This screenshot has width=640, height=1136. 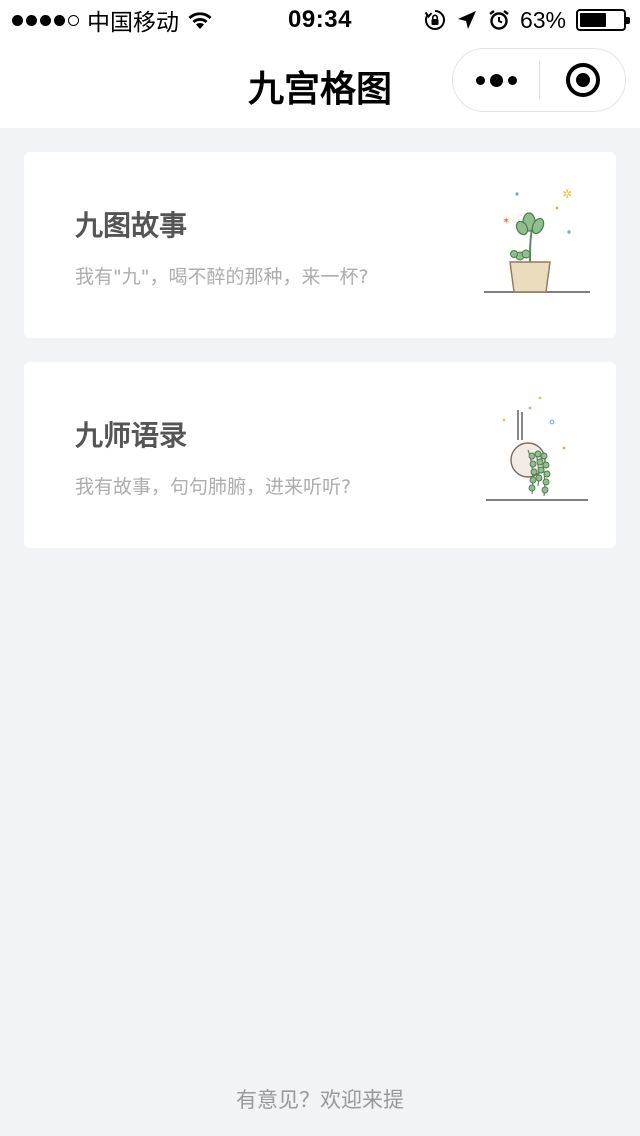 I want to click on card-subtitle: 我有故事，句句肺腑，进来听听?, so click(x=213, y=487).